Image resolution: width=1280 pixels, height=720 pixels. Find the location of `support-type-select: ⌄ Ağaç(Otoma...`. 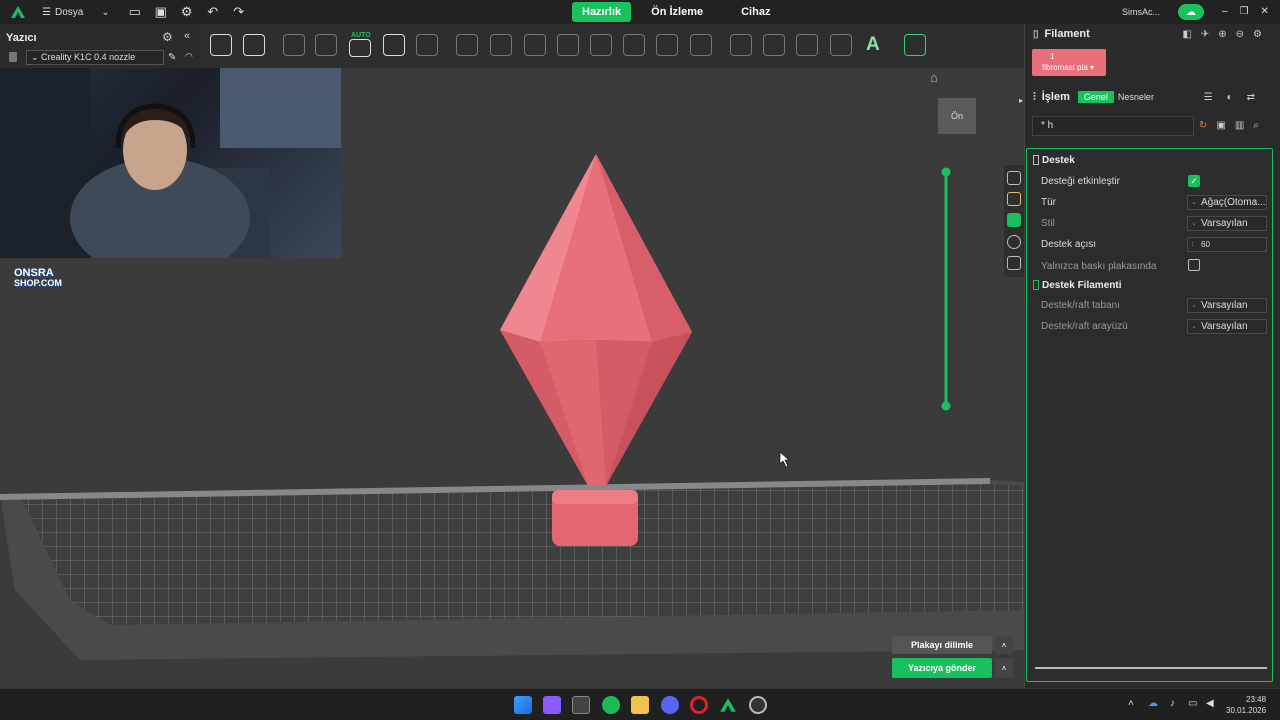

support-type-select: ⌄ Ağaç(Otoma... is located at coordinates (1227, 202).